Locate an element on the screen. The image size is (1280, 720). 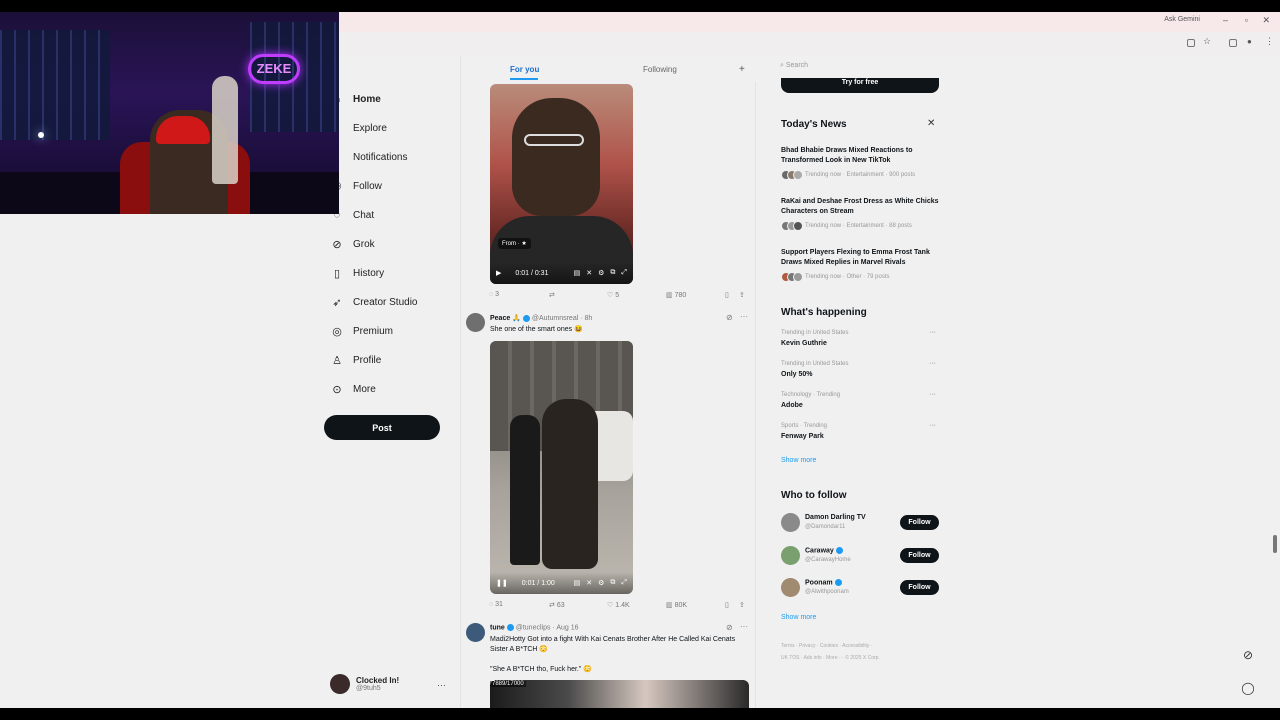
nav-item-creator-studio: ➶ Creator Studio is located at coordinates (374, 302).